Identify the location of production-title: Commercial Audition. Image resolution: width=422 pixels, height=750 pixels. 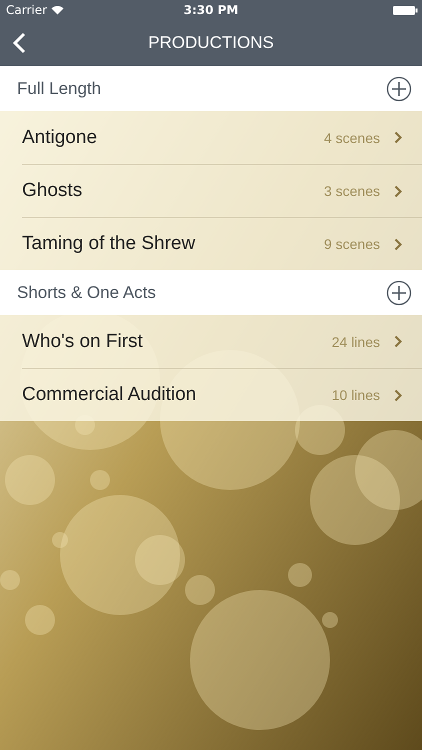
(110, 395).